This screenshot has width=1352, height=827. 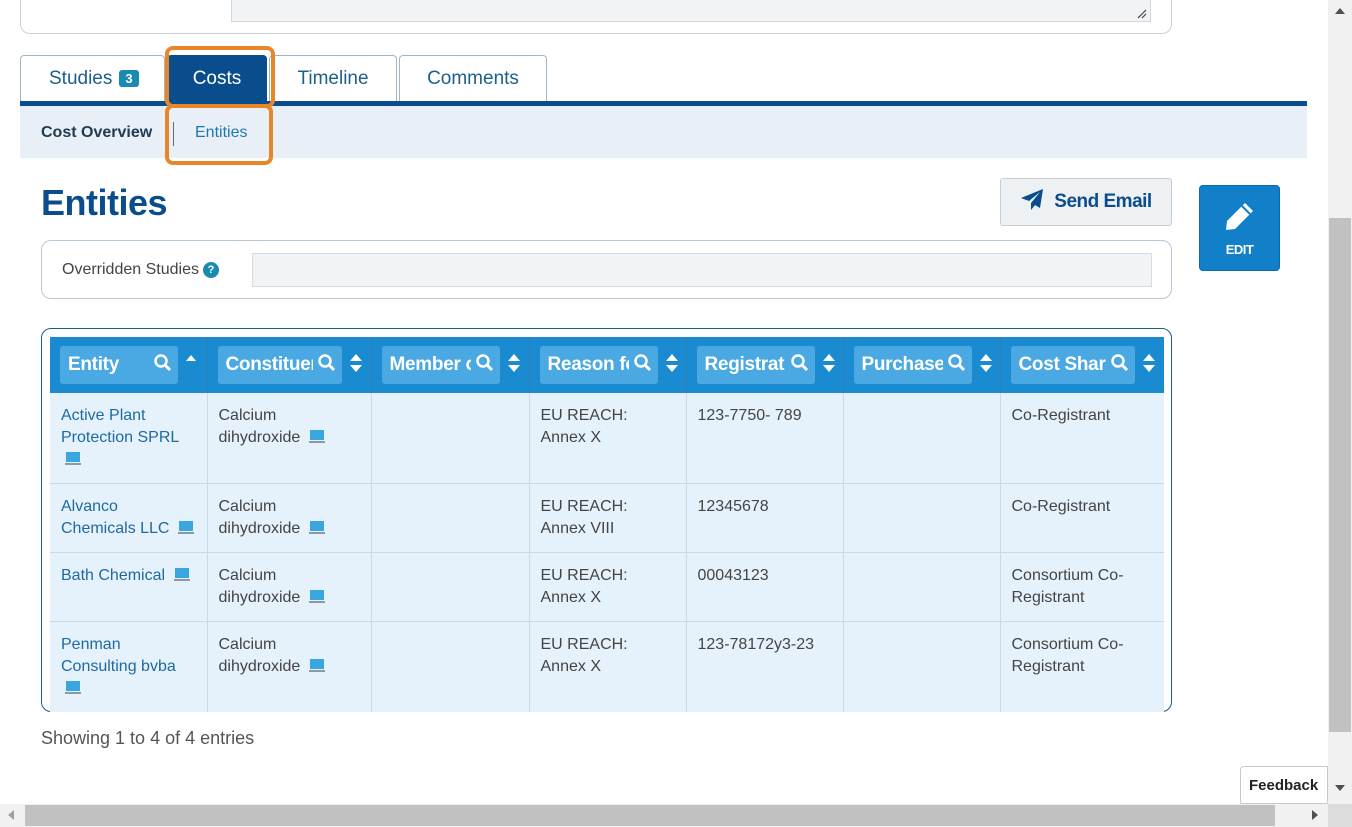 What do you see at coordinates (1062, 364) in the screenshot?
I see `column-title: Cost Shari` at bounding box center [1062, 364].